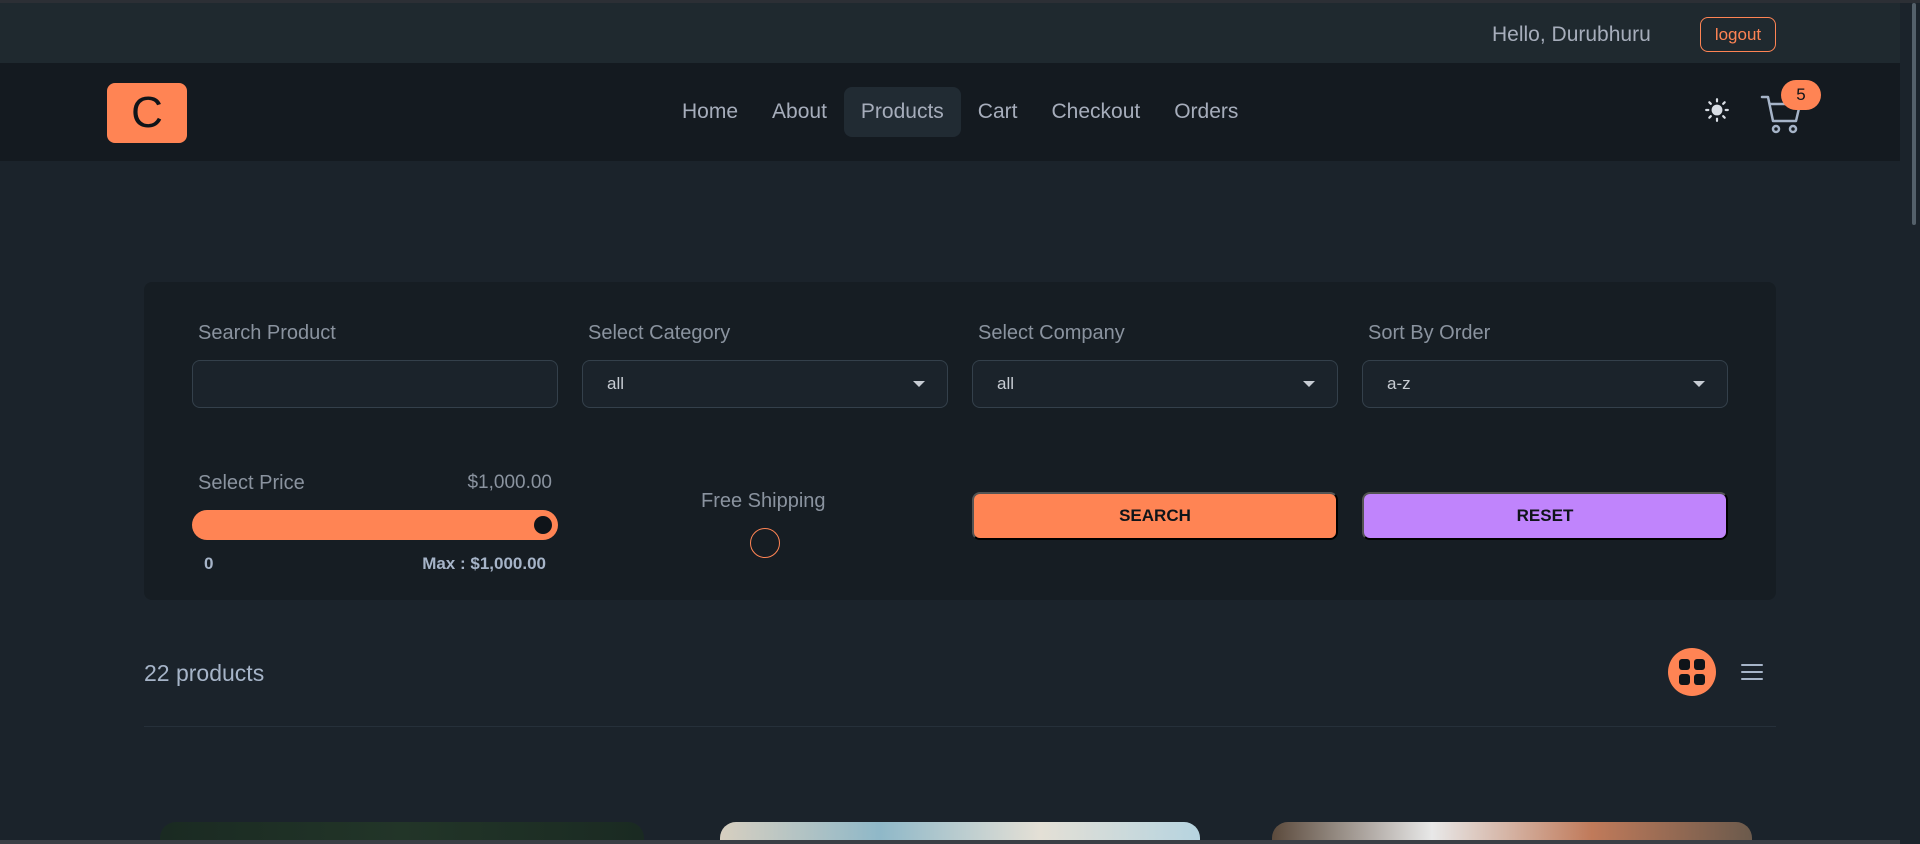 The height and width of the screenshot is (844, 1920). Describe the element at coordinates (1801, 95) in the screenshot. I see `cart-count-badge: 5` at that location.